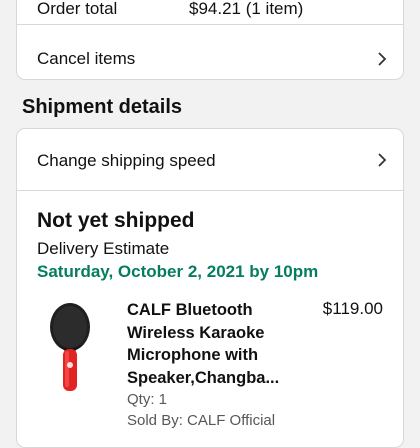  Describe the element at coordinates (246, 9) in the screenshot. I see `order-total-value: $94.21 (1 item)` at that location.